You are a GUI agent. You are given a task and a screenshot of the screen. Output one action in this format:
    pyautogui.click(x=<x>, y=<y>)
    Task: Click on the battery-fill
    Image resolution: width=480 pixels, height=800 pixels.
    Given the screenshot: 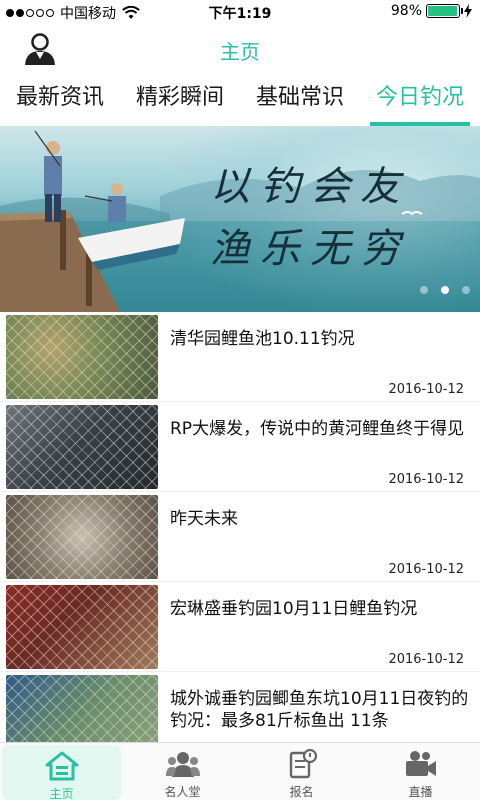 What is the action you would take?
    pyautogui.click(x=443, y=11)
    